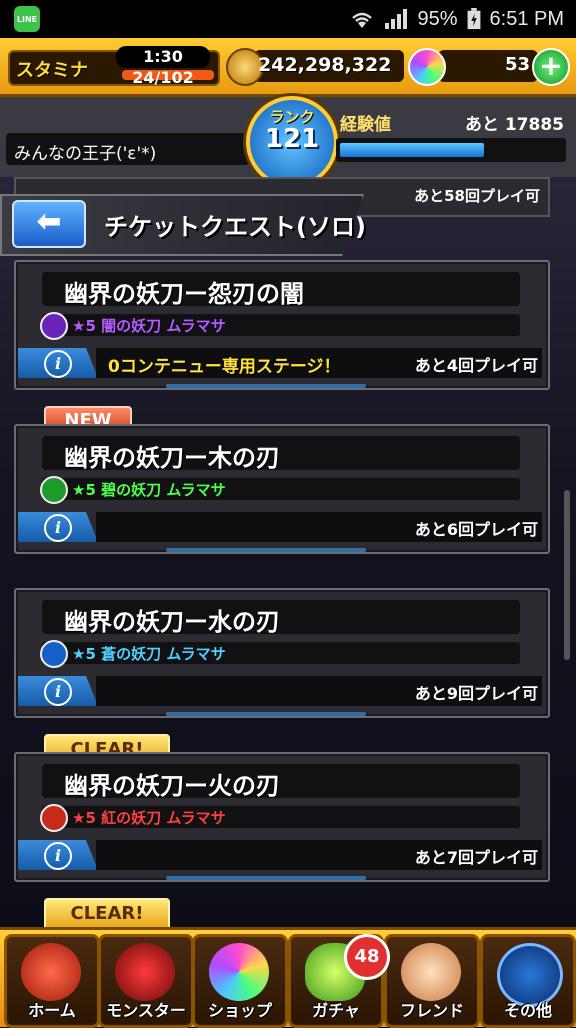 This screenshot has height=1028, width=576. Describe the element at coordinates (473, 19) in the screenshot. I see `battery-charging-icon` at that location.